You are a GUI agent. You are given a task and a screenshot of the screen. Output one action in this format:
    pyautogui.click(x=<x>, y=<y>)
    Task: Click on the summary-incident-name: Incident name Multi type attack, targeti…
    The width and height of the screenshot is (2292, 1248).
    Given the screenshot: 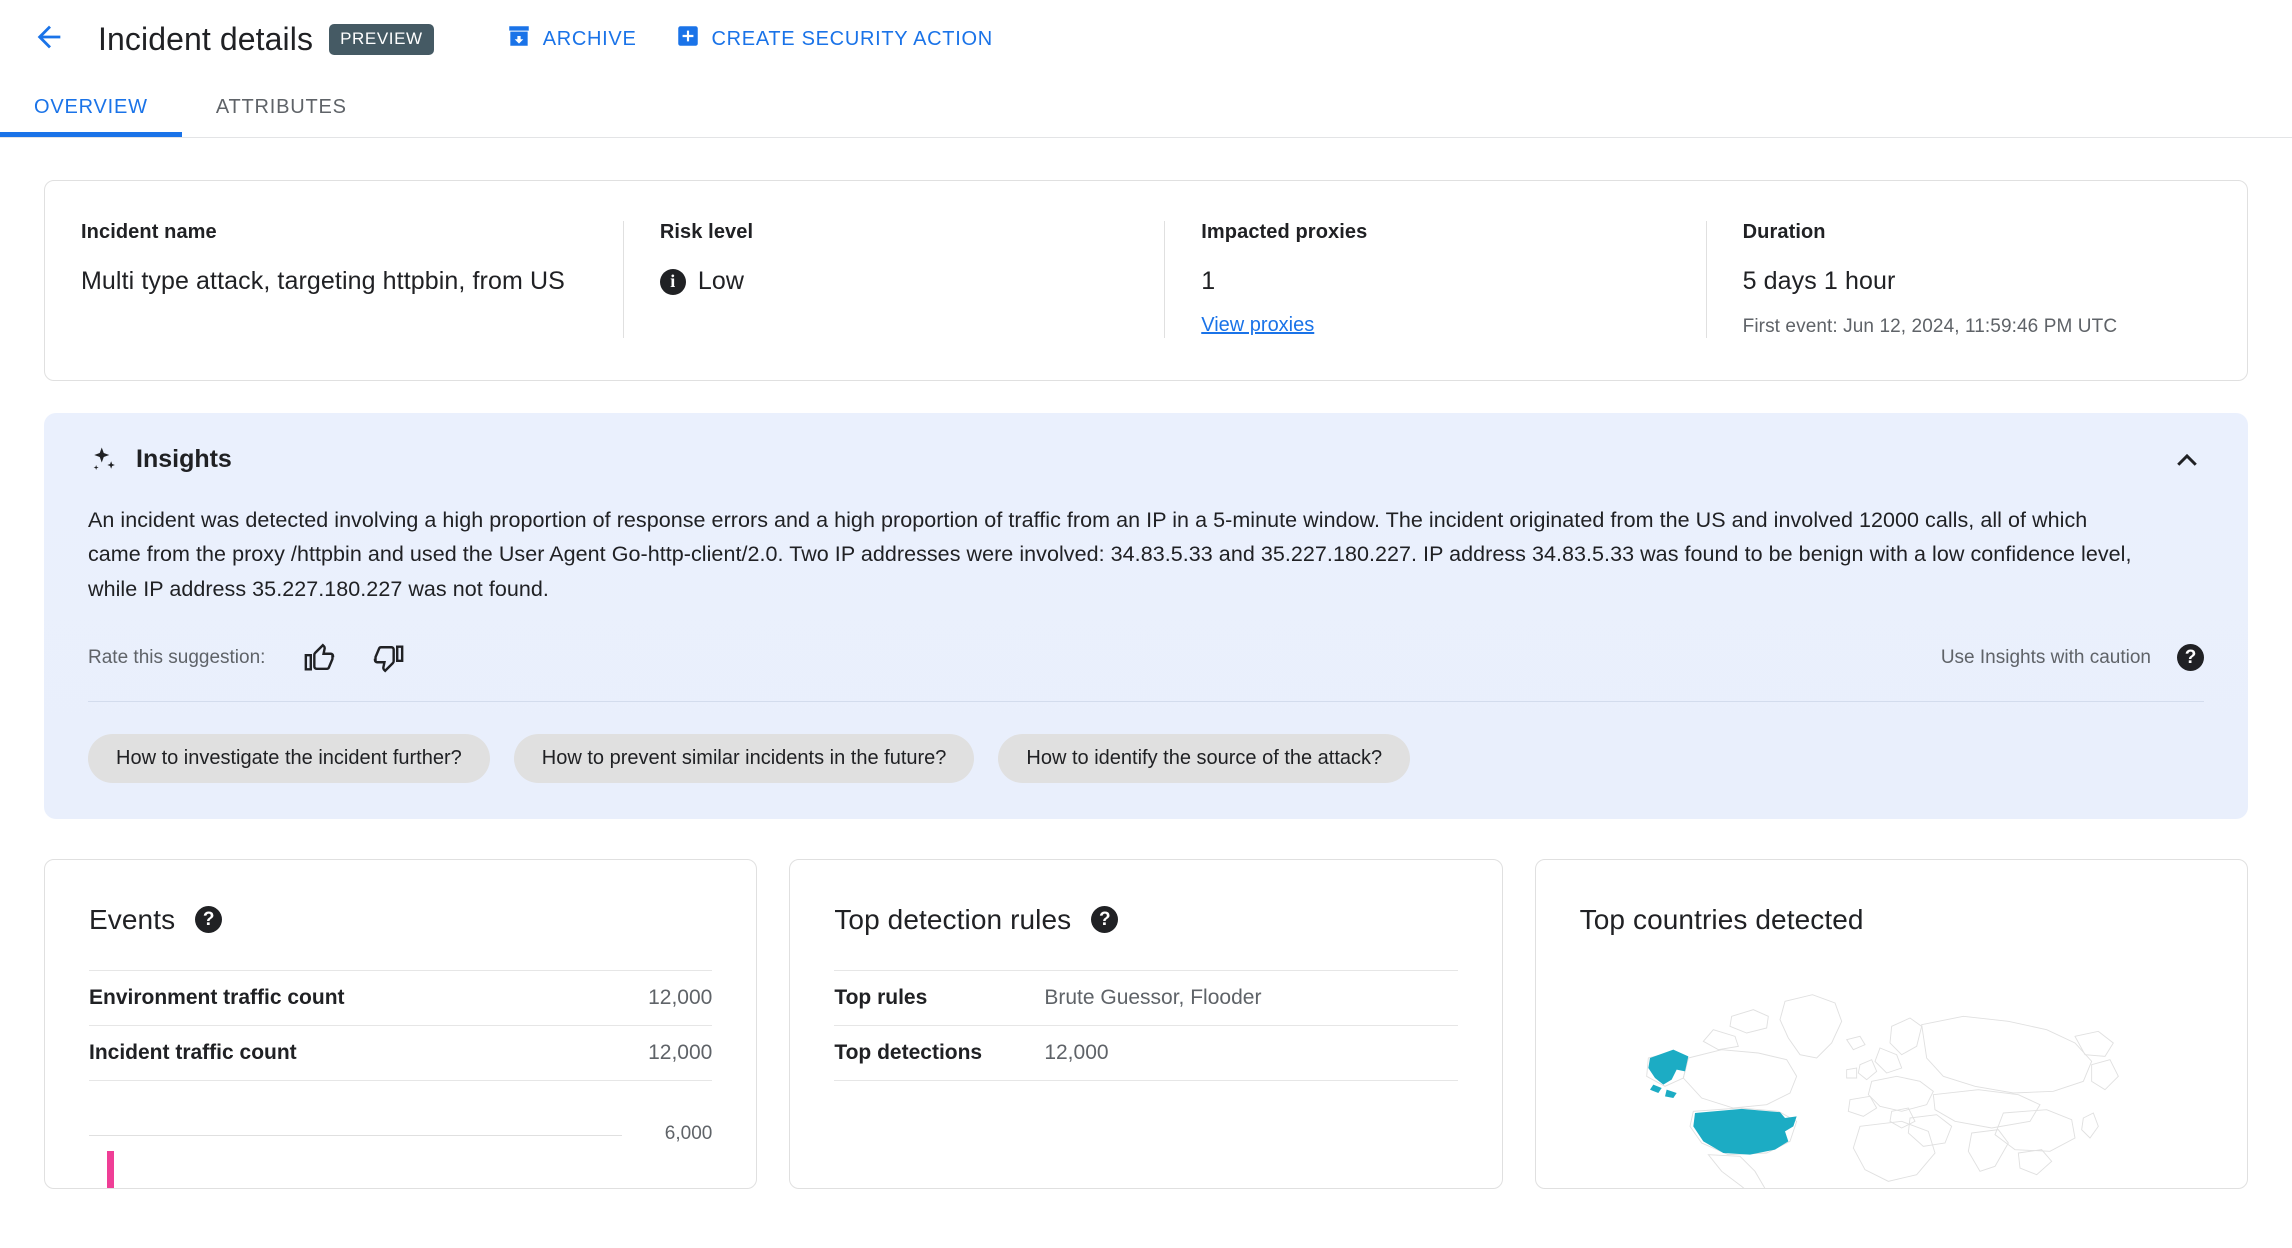 What is the action you would take?
    pyautogui.click(x=334, y=279)
    